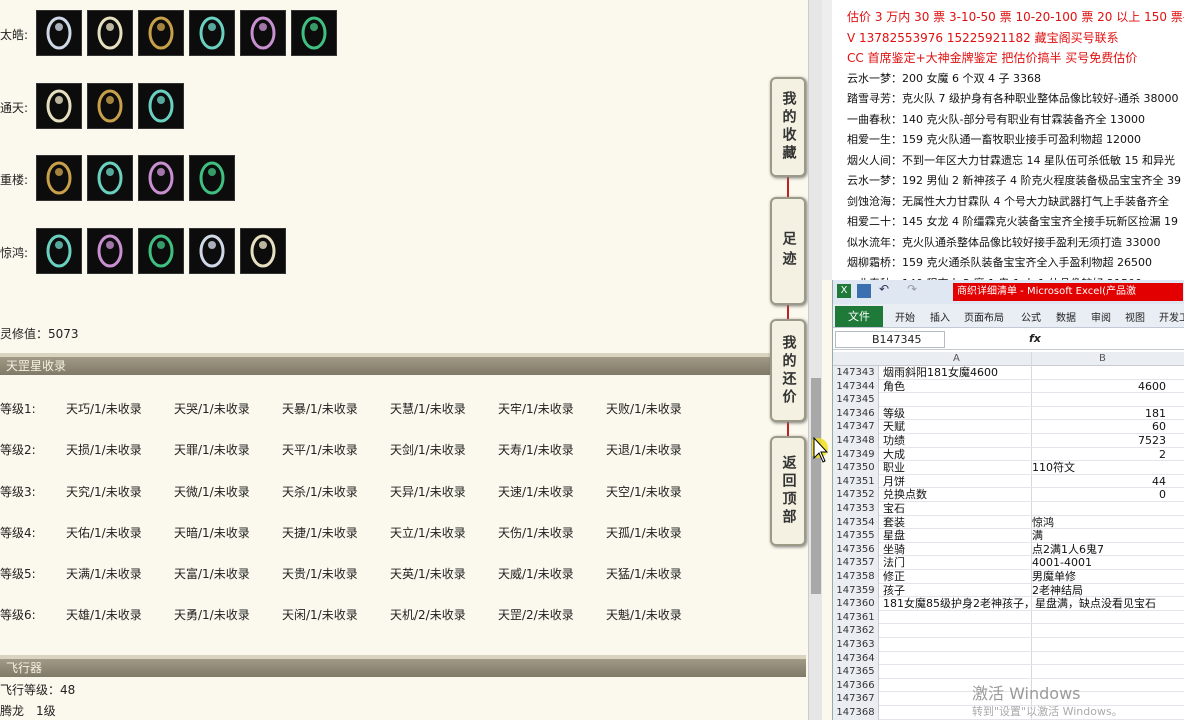  What do you see at coordinates (894, 481) in the screenshot?
I see `cell-a: 月饼` at bounding box center [894, 481].